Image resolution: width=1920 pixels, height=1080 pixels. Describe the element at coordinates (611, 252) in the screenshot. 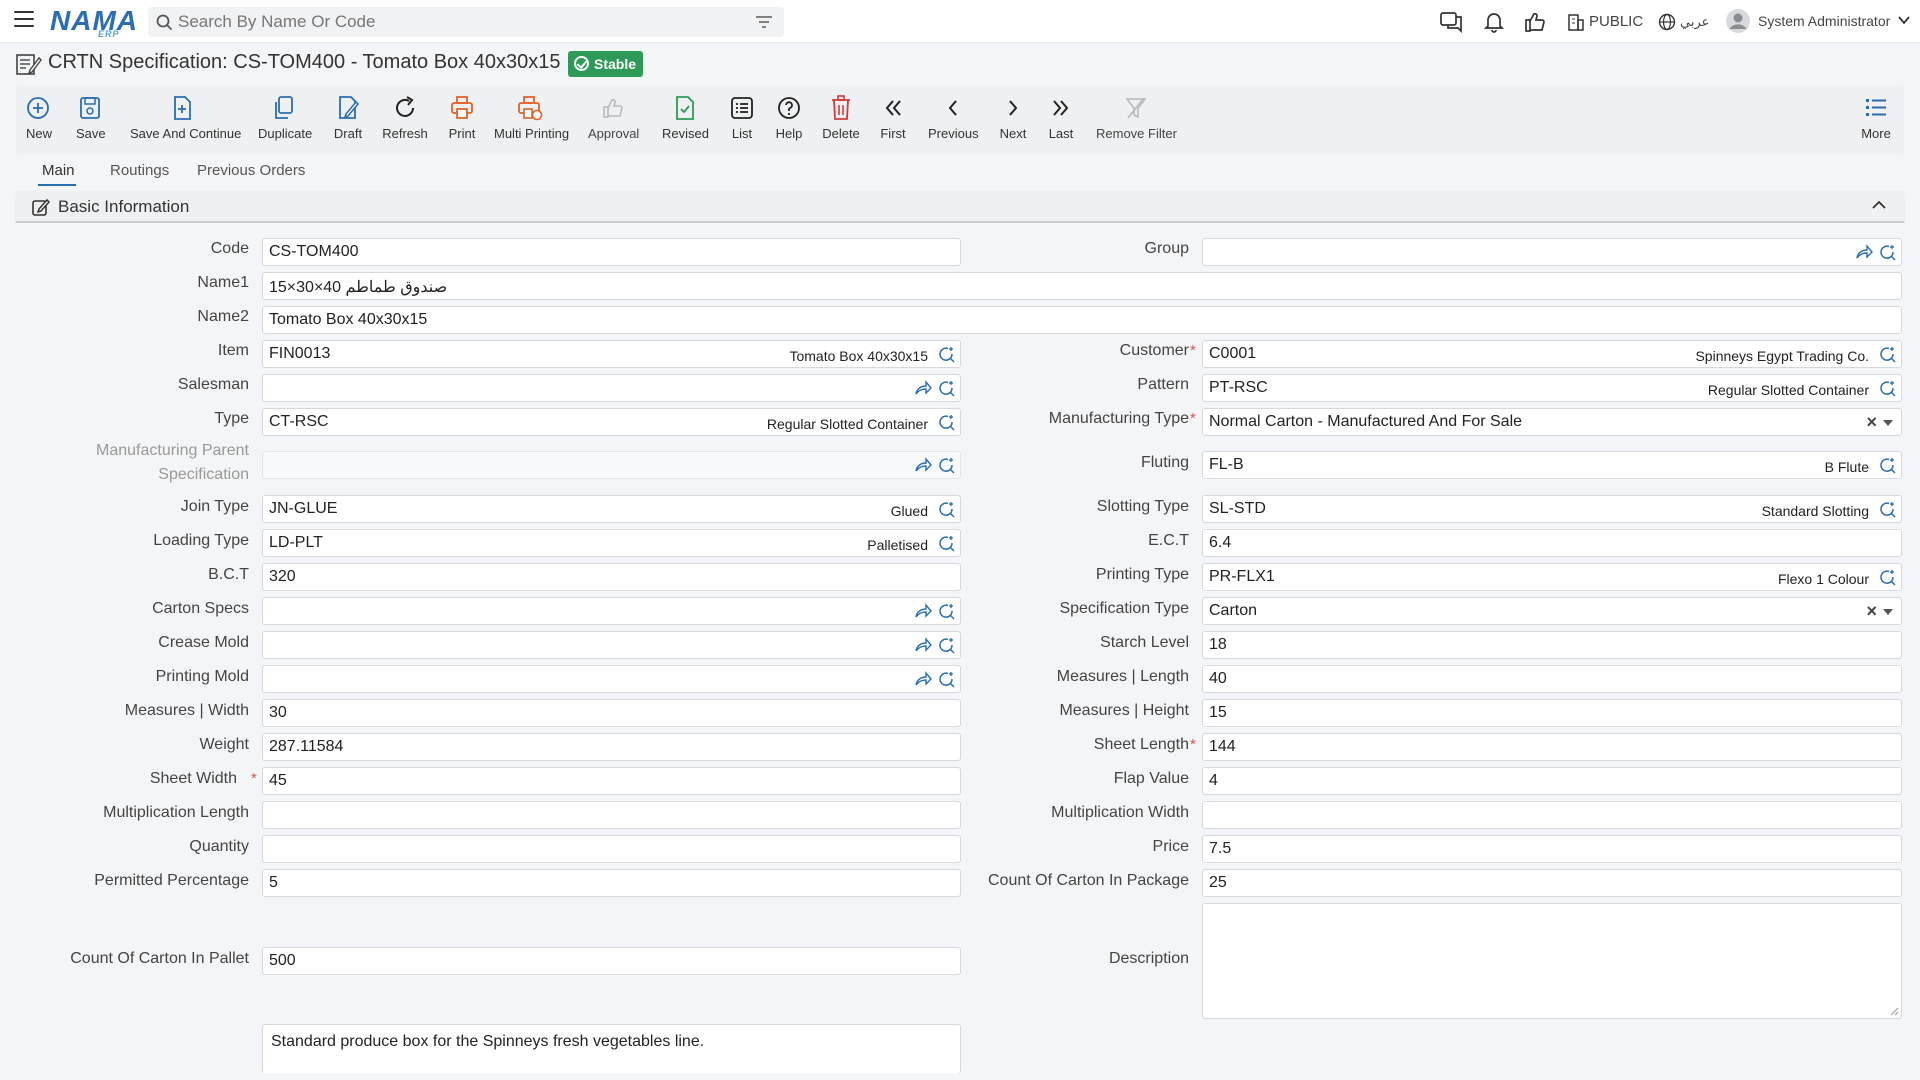

I see `code-field: CS-TOM400` at that location.